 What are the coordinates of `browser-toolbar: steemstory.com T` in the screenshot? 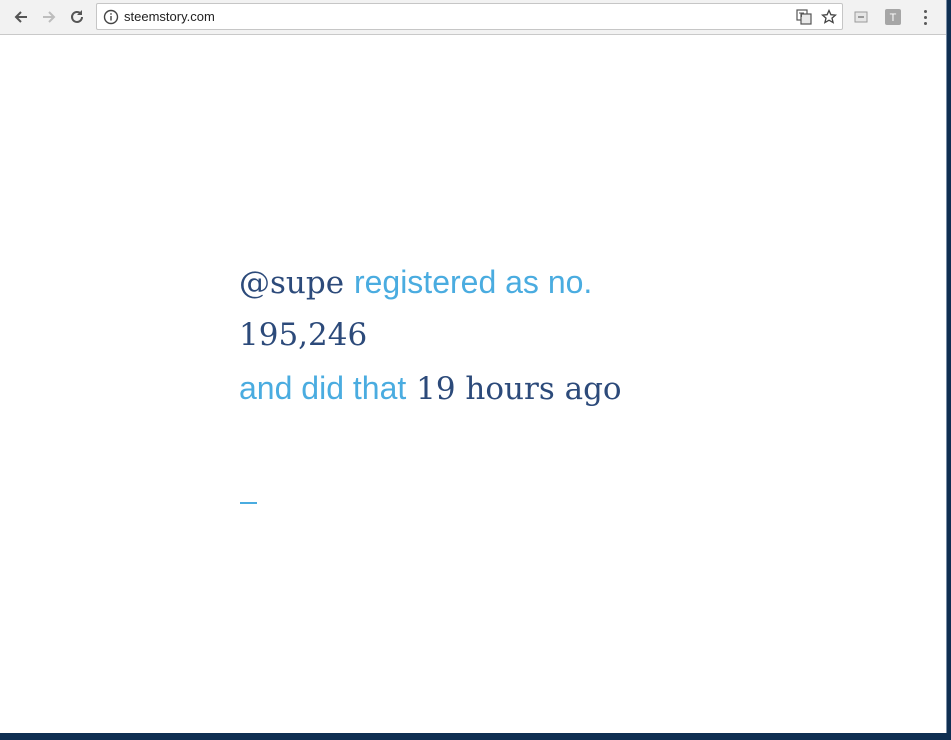 It's located at (473, 17).